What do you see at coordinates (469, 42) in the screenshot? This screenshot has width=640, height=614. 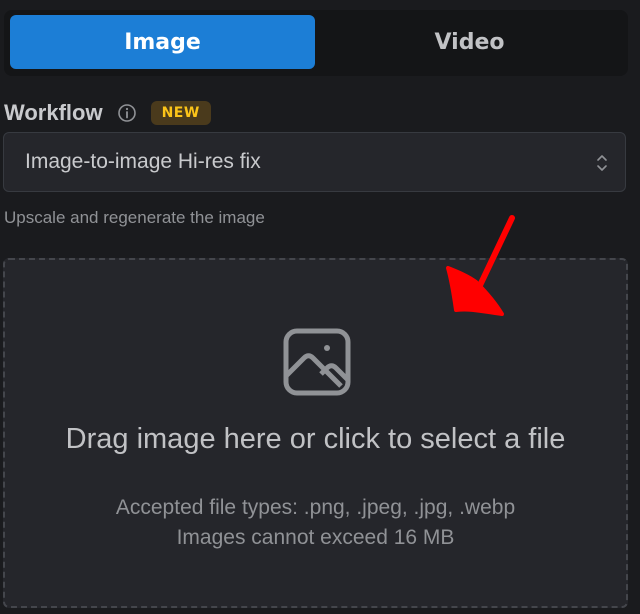 I see `tab-video: Video` at bounding box center [469, 42].